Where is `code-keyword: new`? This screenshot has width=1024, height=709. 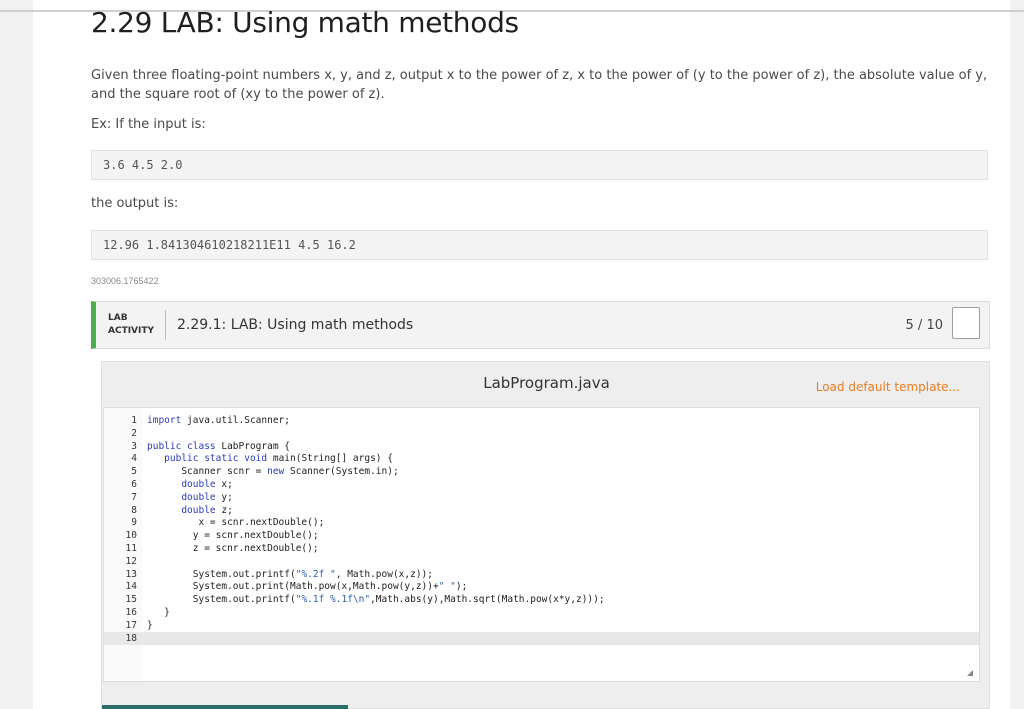 code-keyword: new is located at coordinates (276, 472).